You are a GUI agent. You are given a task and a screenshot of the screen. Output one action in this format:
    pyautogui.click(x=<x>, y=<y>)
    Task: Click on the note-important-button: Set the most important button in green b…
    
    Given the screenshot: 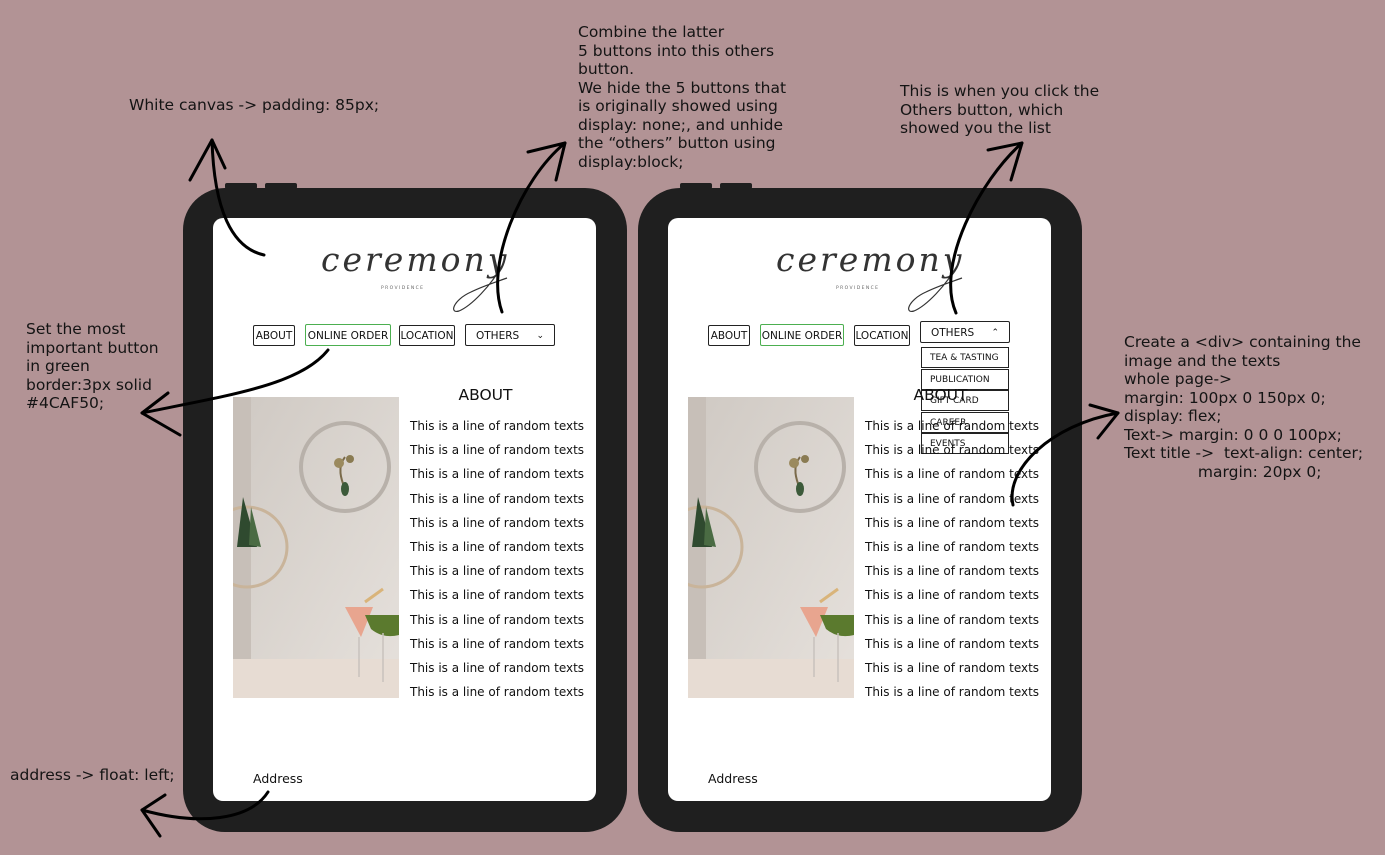 What is the action you would take?
    pyautogui.click(x=92, y=366)
    